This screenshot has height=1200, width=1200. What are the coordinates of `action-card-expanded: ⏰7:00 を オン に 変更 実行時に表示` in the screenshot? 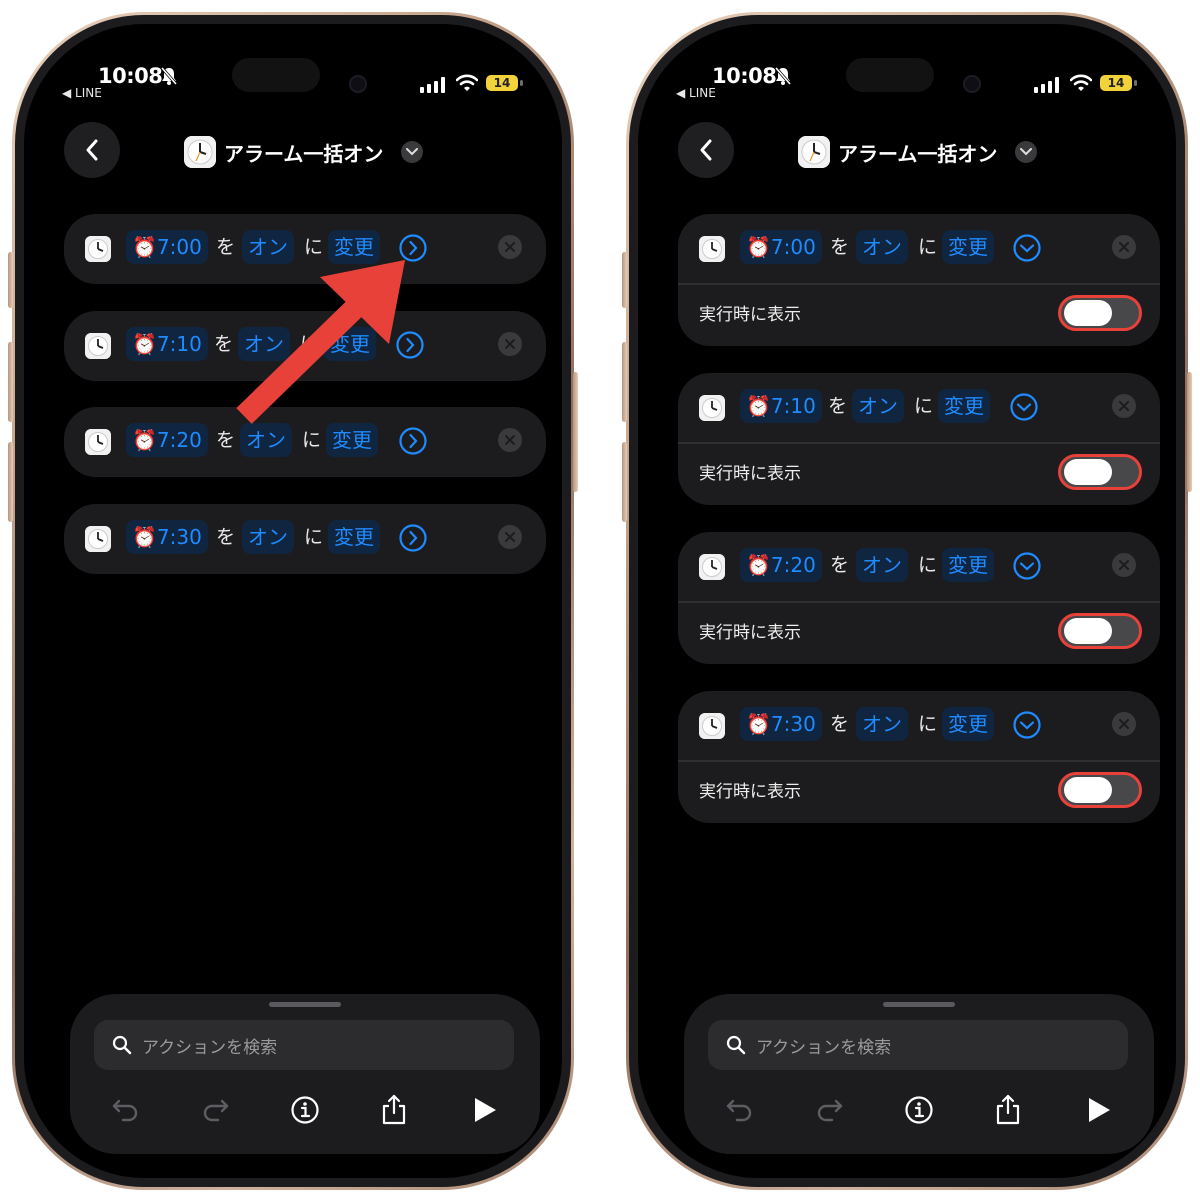 It's located at (919, 280).